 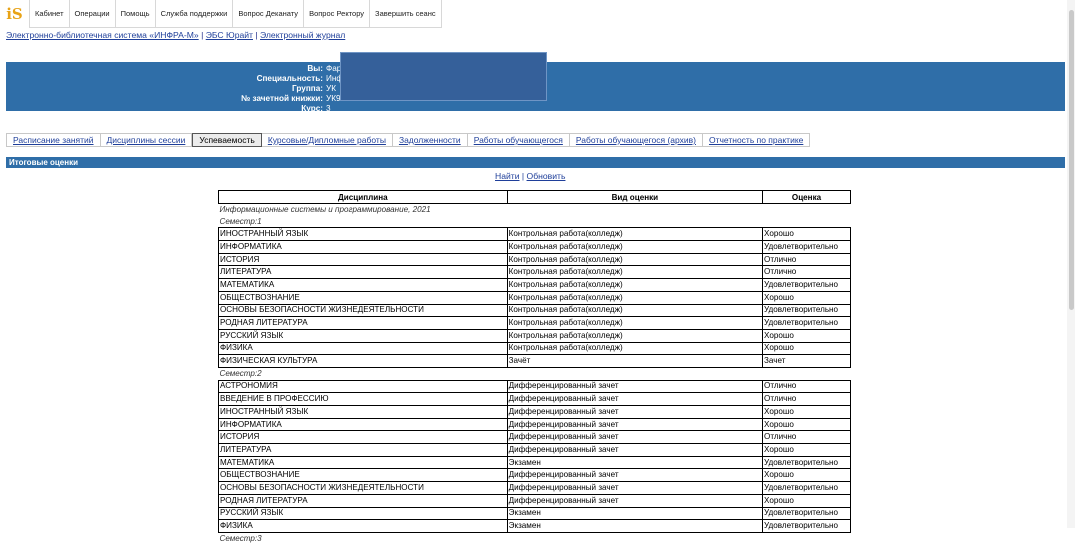 I want to click on discipline-cell: ФИЗИКА, so click(x=363, y=348).